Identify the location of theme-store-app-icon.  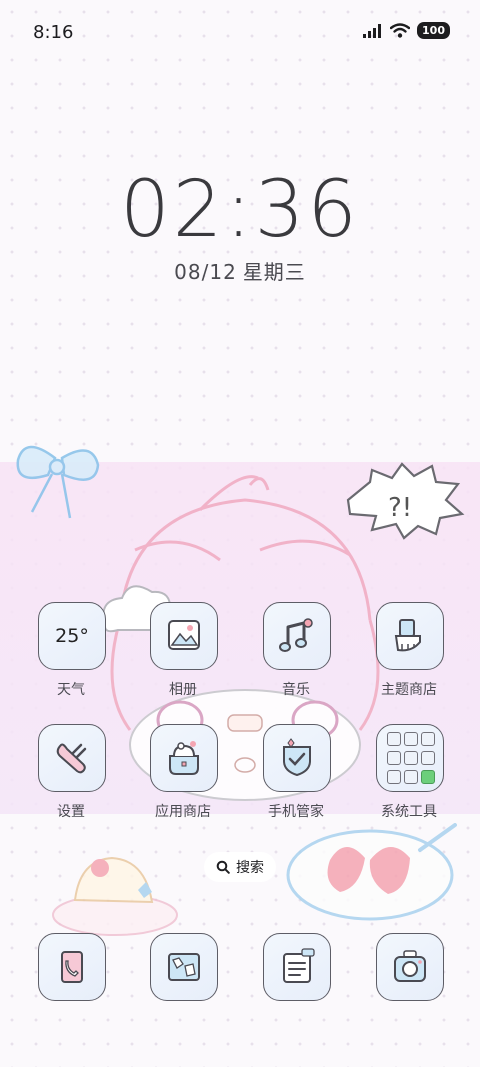
(410, 636).